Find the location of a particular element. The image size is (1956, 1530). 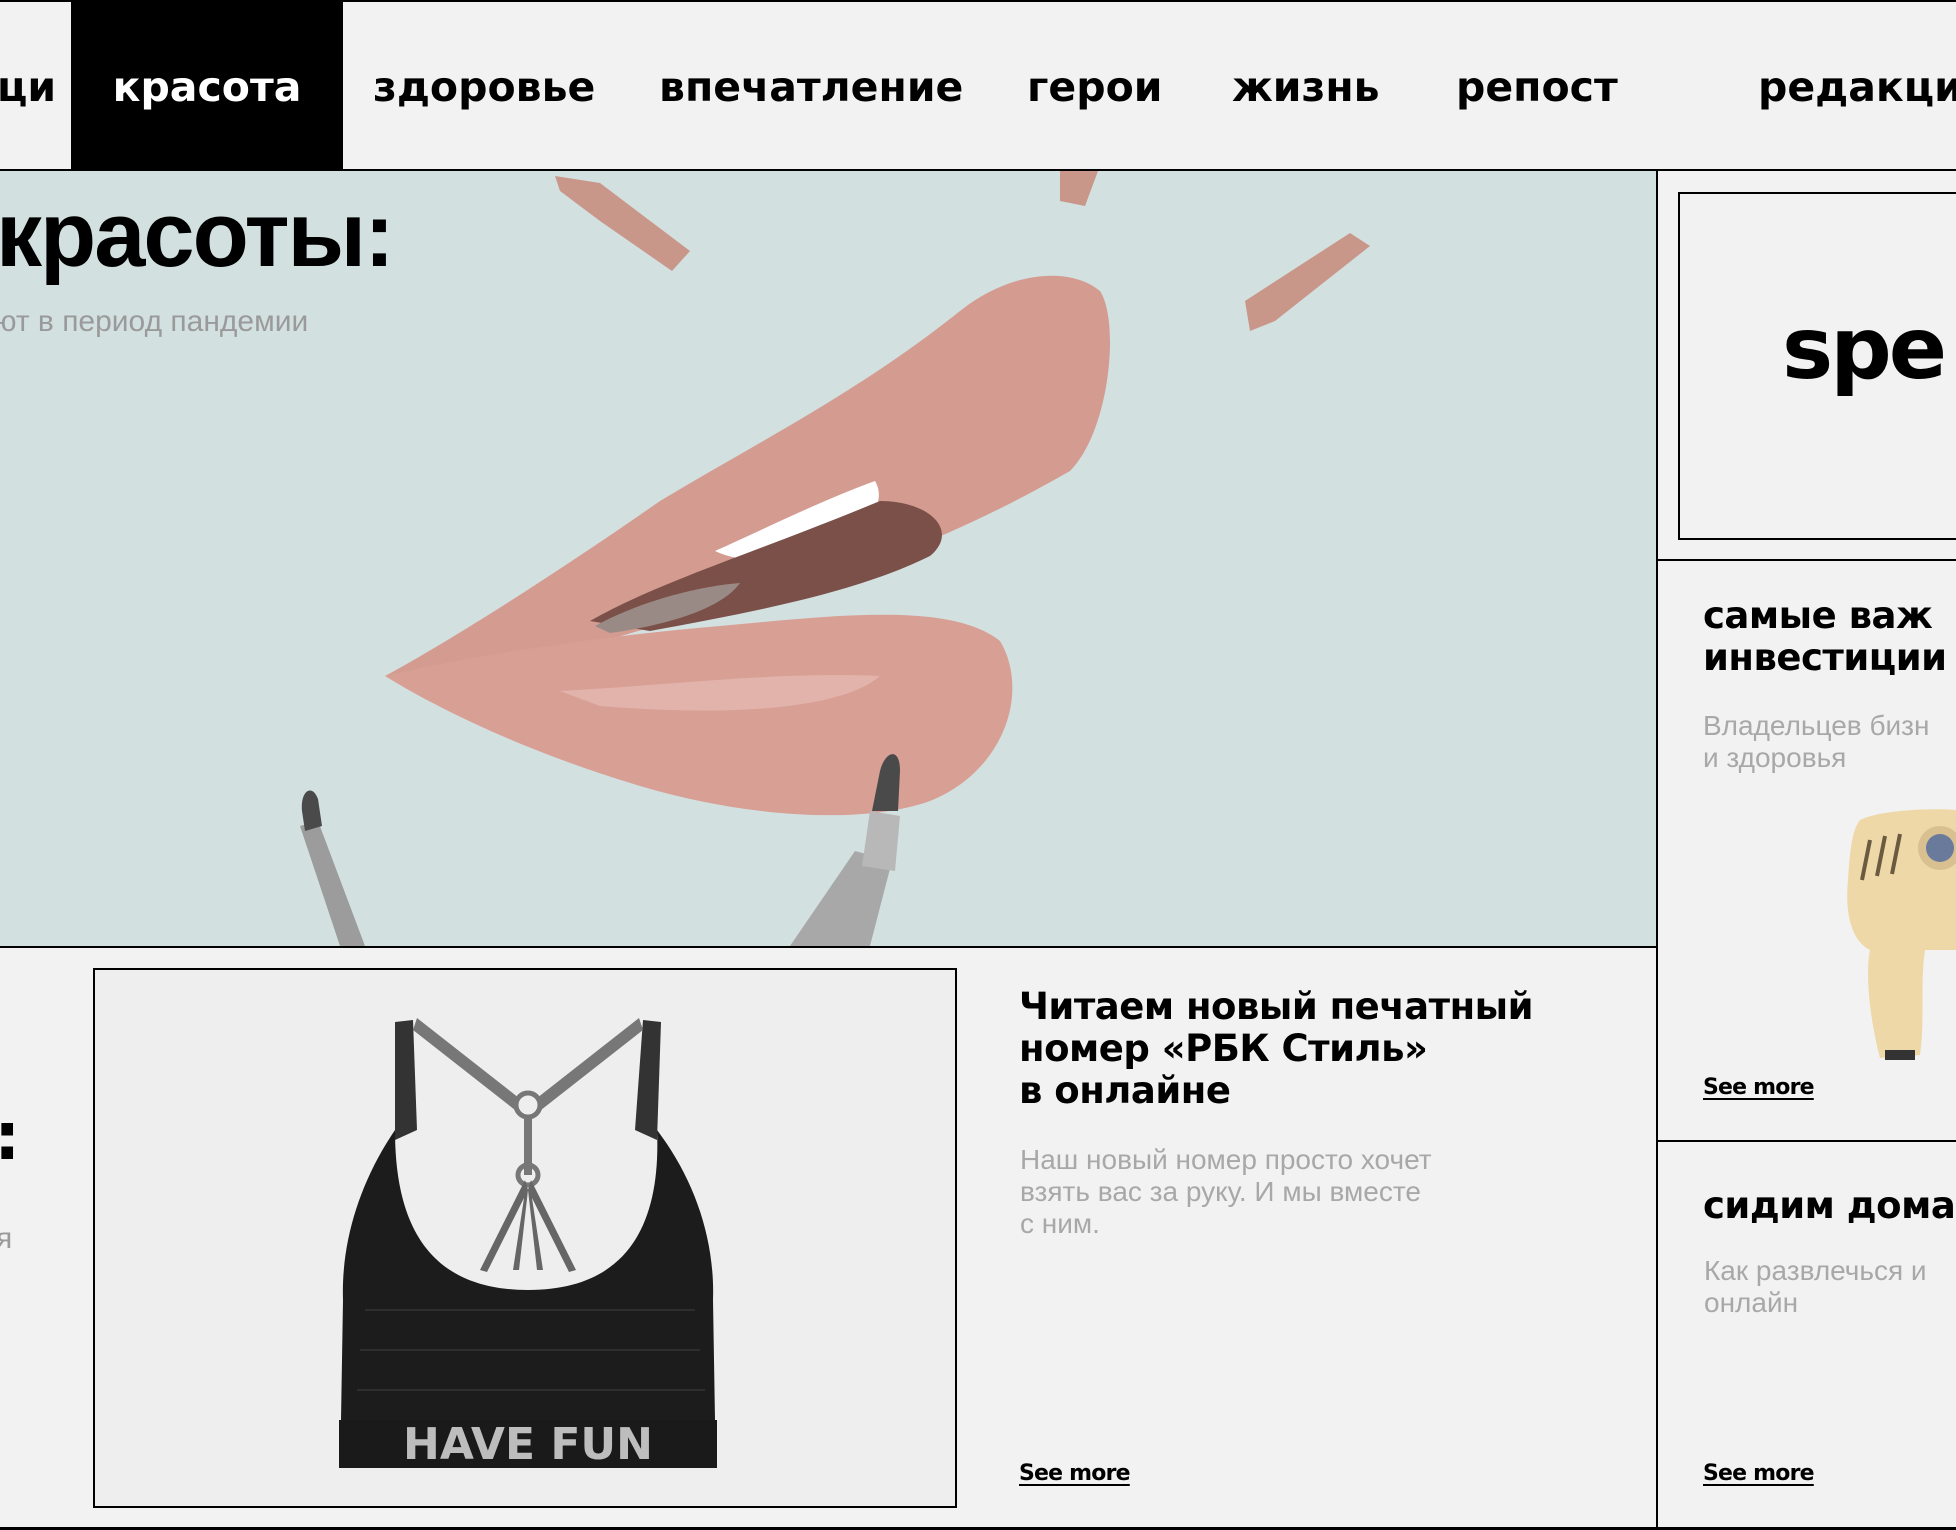

nav-item-beauty: красота is located at coordinates (207, 87).